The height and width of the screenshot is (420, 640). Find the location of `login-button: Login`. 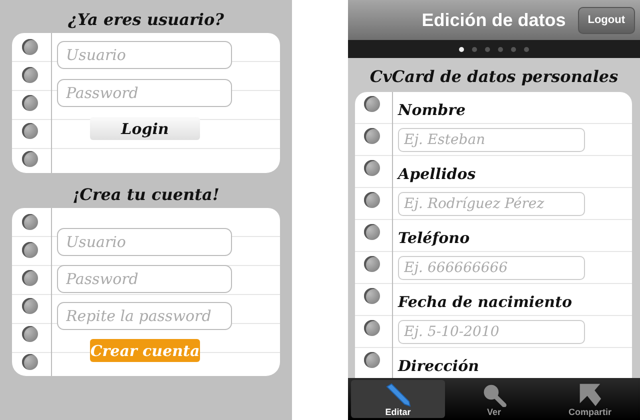

login-button: Login is located at coordinates (145, 128).